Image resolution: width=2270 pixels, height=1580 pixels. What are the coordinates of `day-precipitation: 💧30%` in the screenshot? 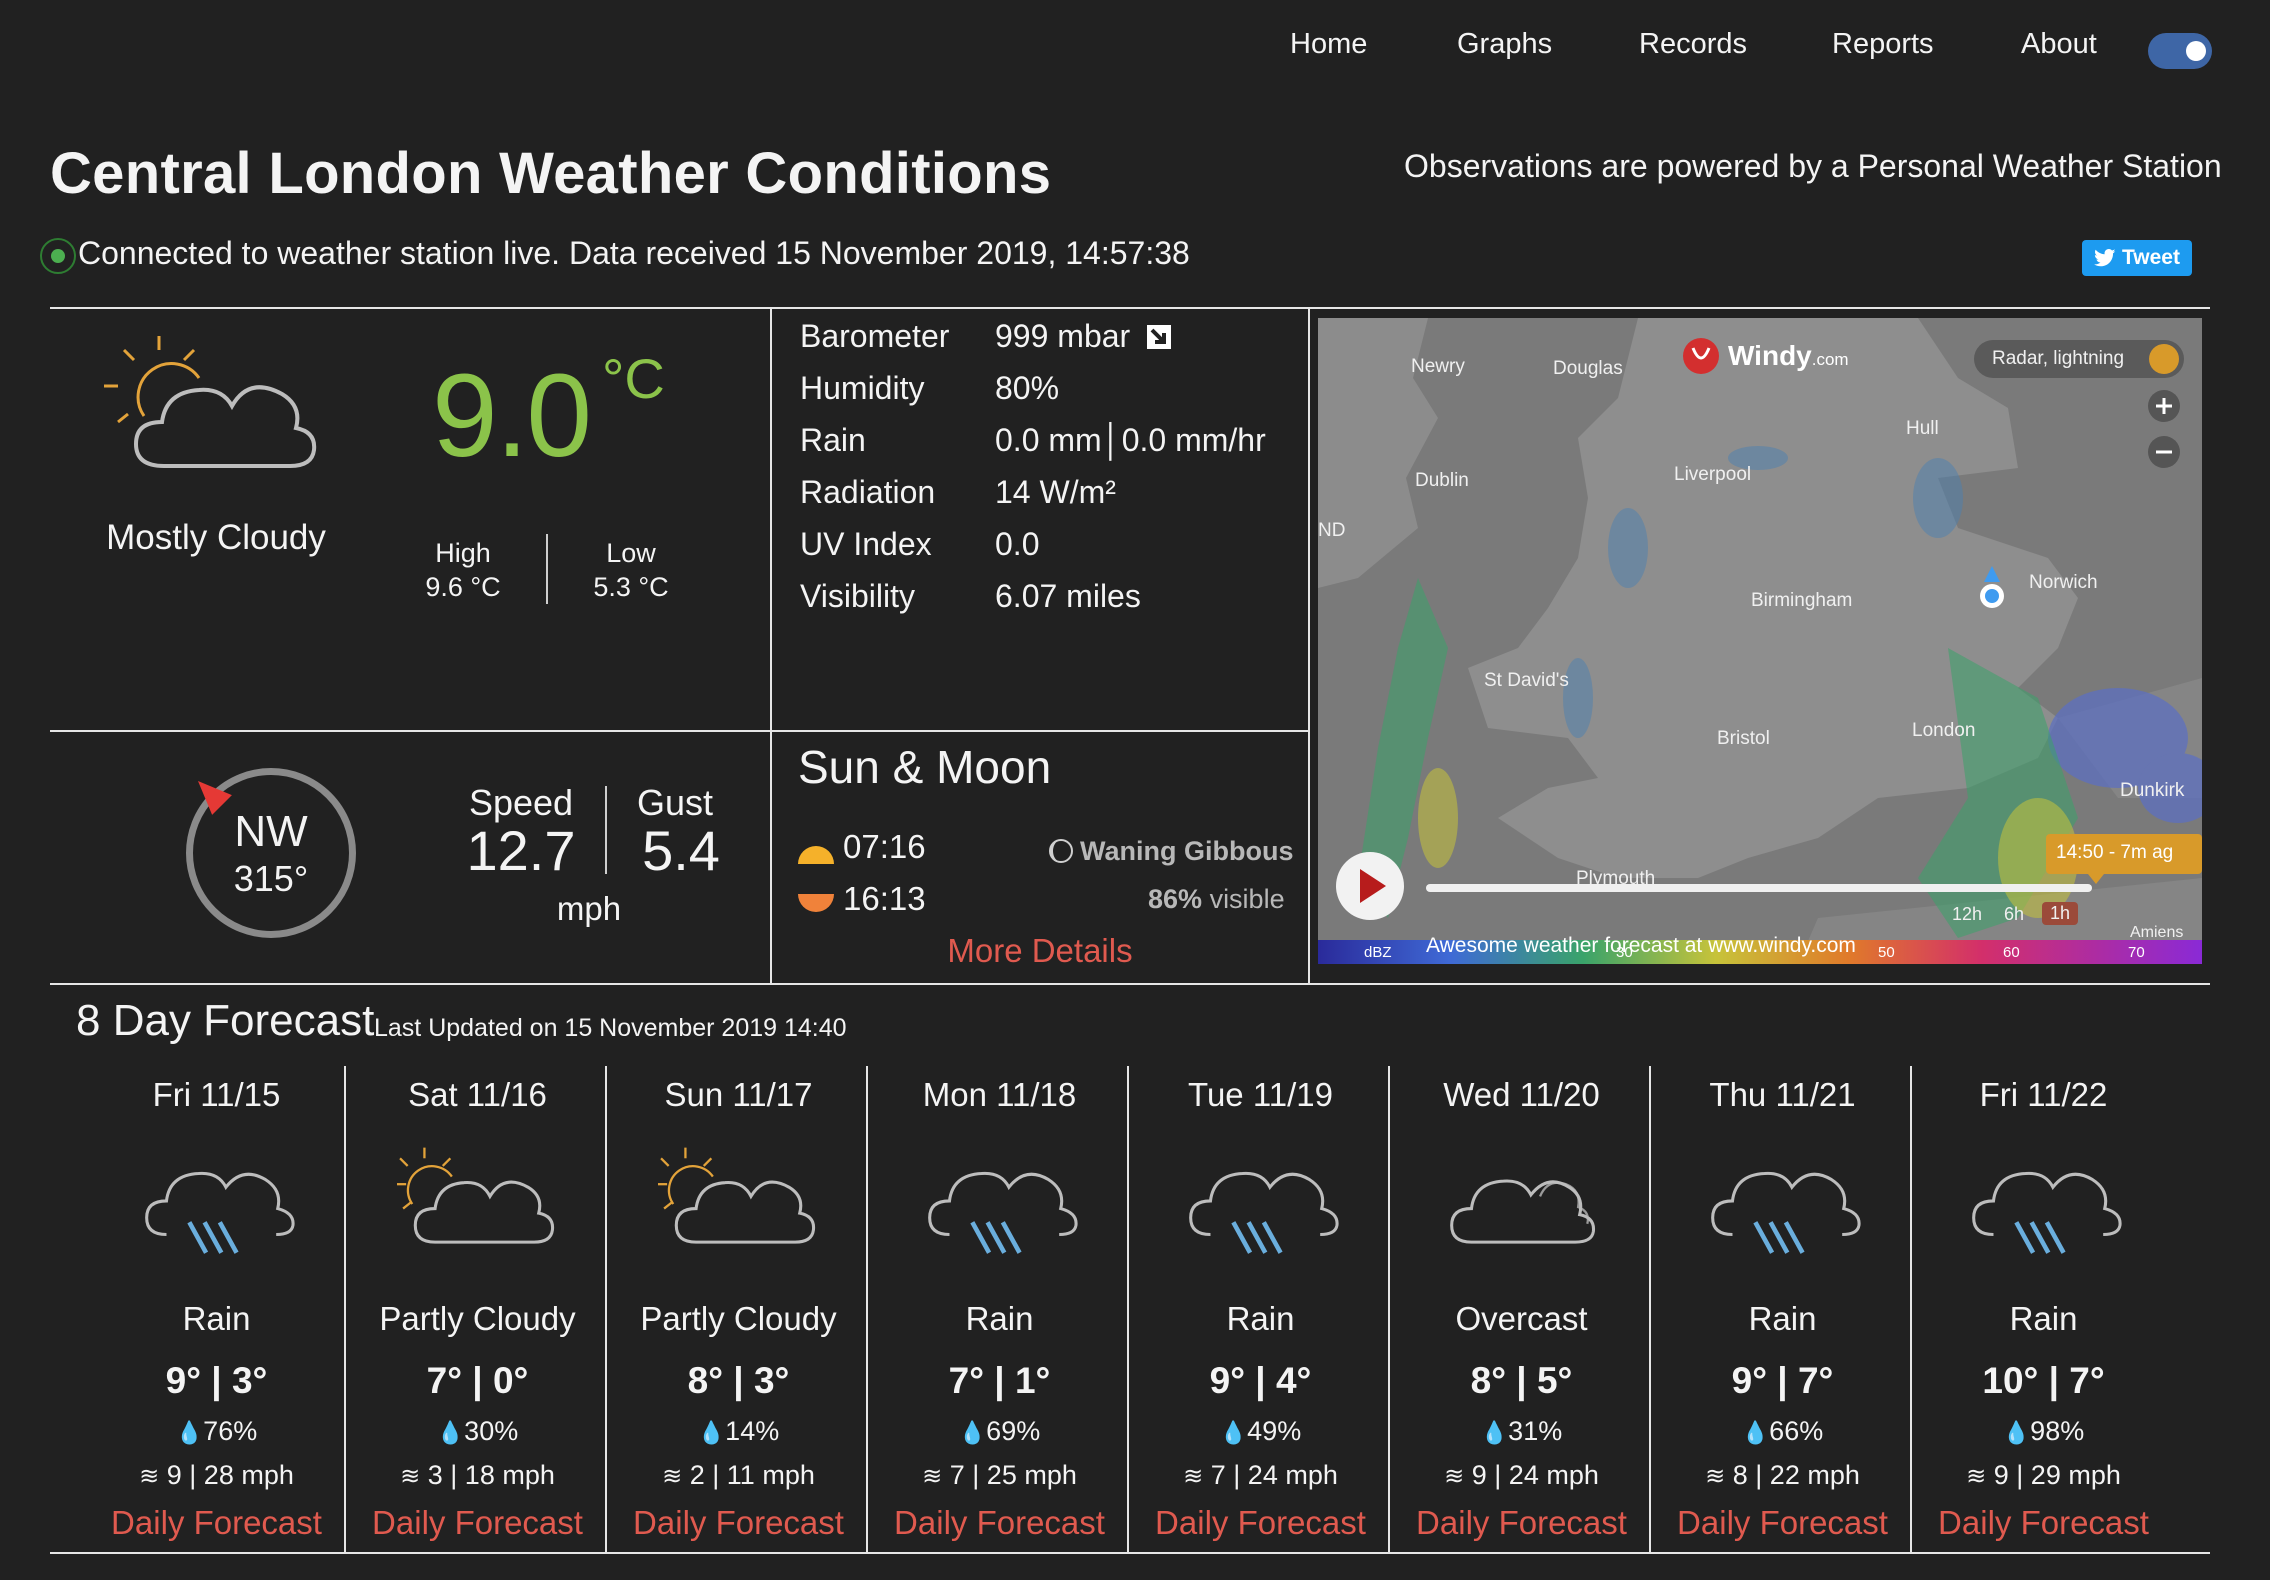 It's located at (477, 1431).